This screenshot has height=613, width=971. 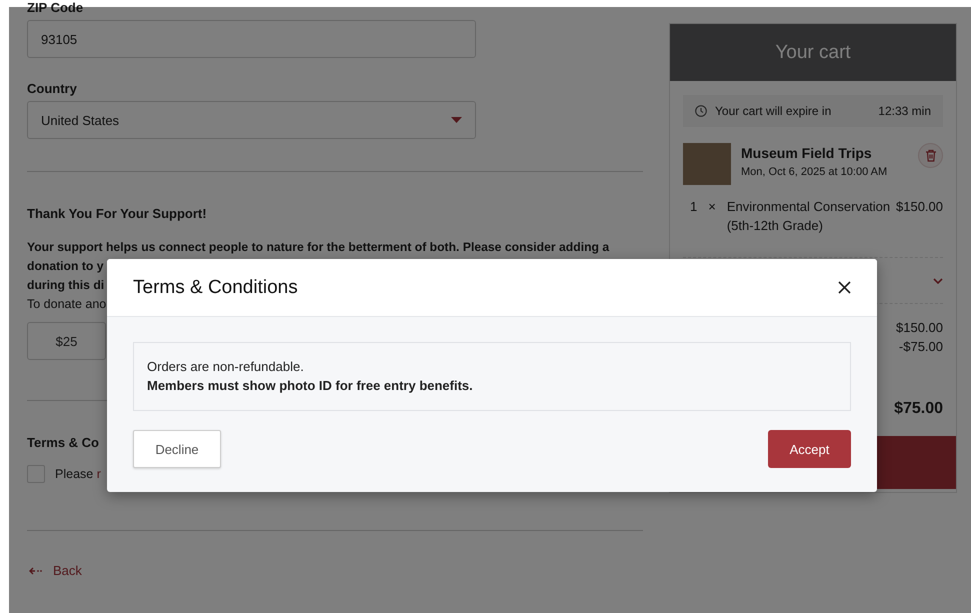 What do you see at coordinates (177, 449) in the screenshot?
I see `decline-button: Decline` at bounding box center [177, 449].